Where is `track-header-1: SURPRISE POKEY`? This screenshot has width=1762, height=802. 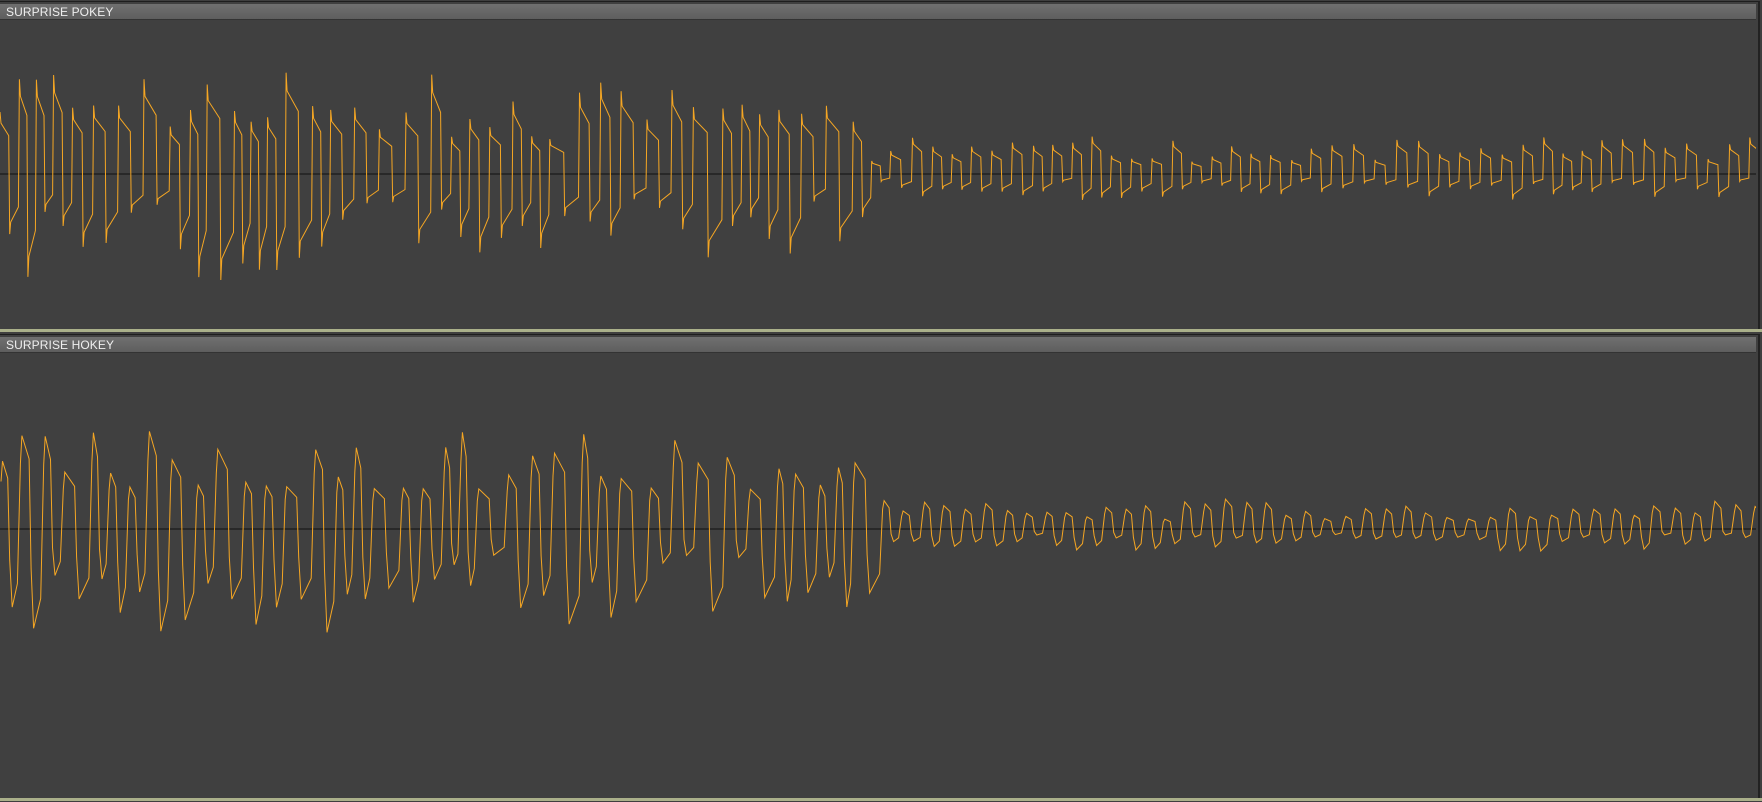 track-header-1: SURPRISE POKEY is located at coordinates (878, 12).